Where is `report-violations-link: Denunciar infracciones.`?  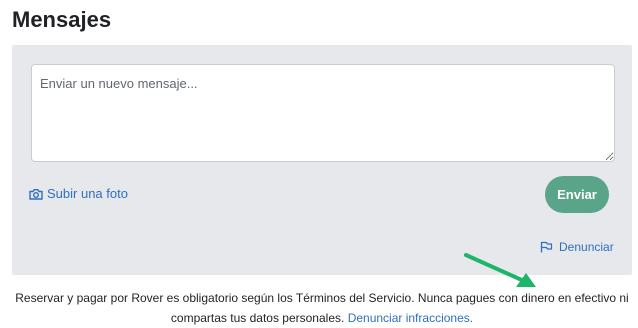
report-violations-link: Denunciar infracciones. is located at coordinates (410, 318).